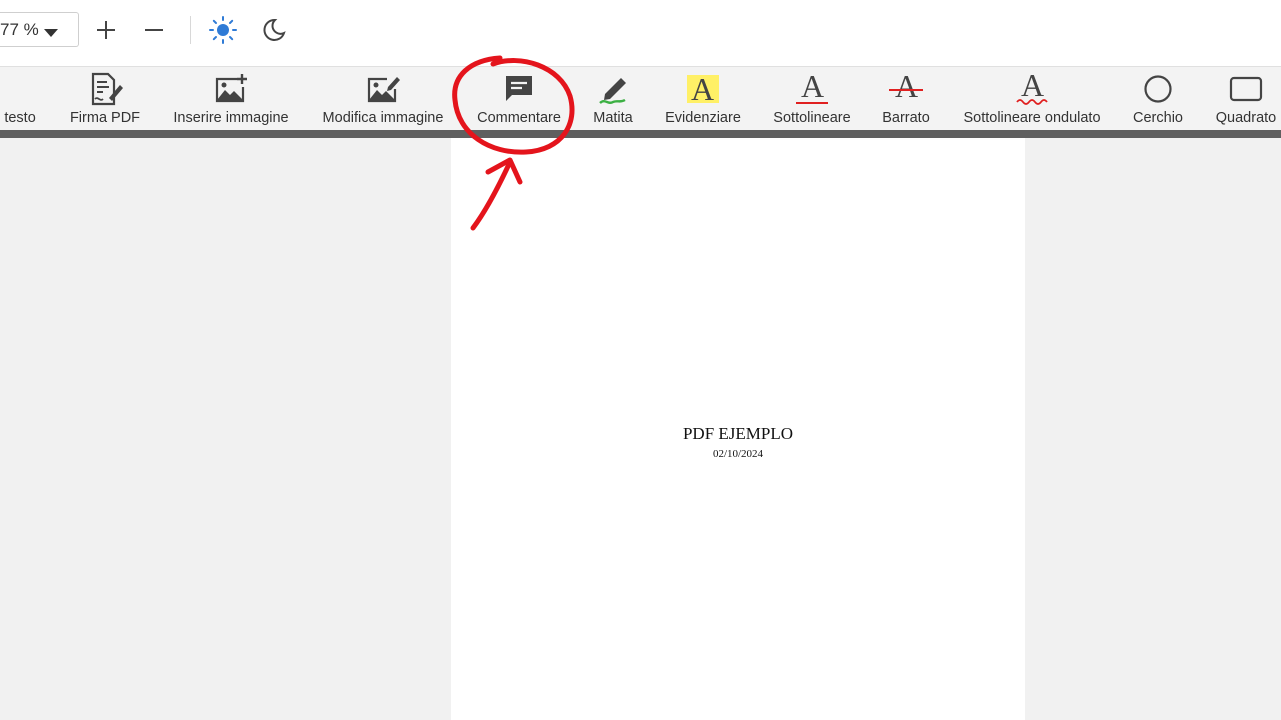  What do you see at coordinates (106, 30) in the screenshot?
I see `plus-icon` at bounding box center [106, 30].